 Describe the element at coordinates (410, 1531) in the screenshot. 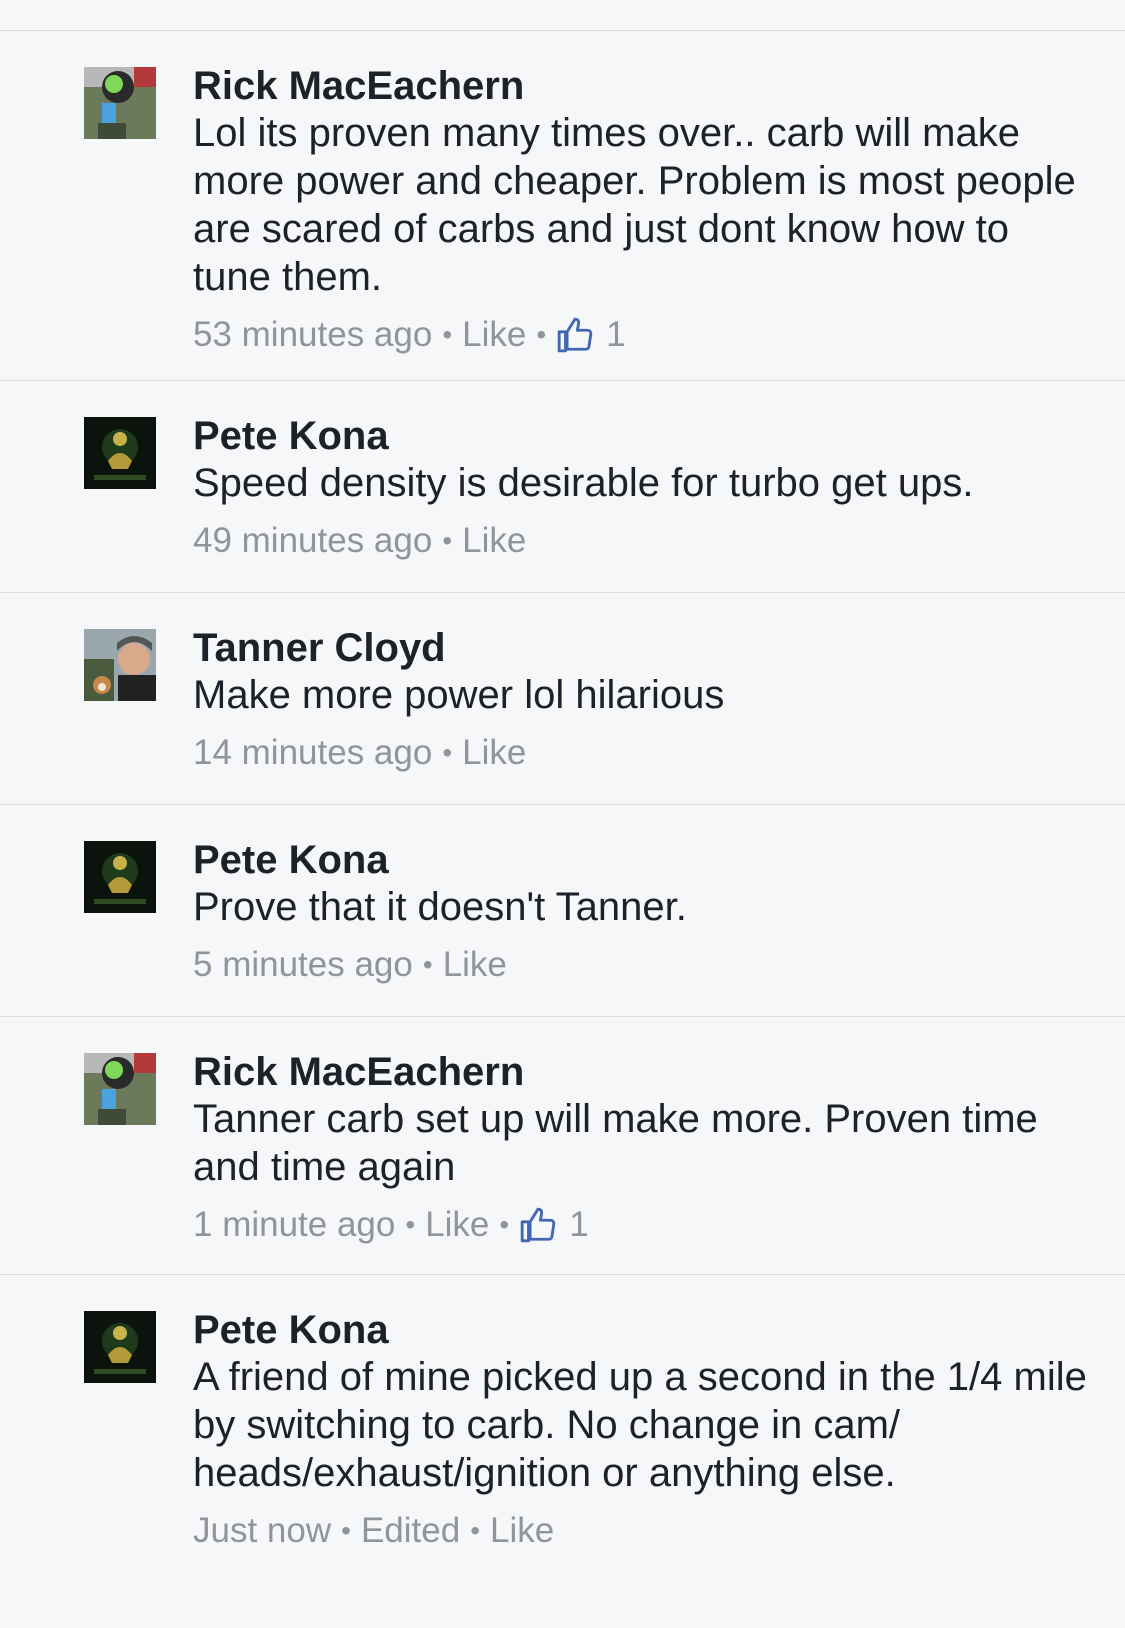

I see `edited-label: Edited` at that location.